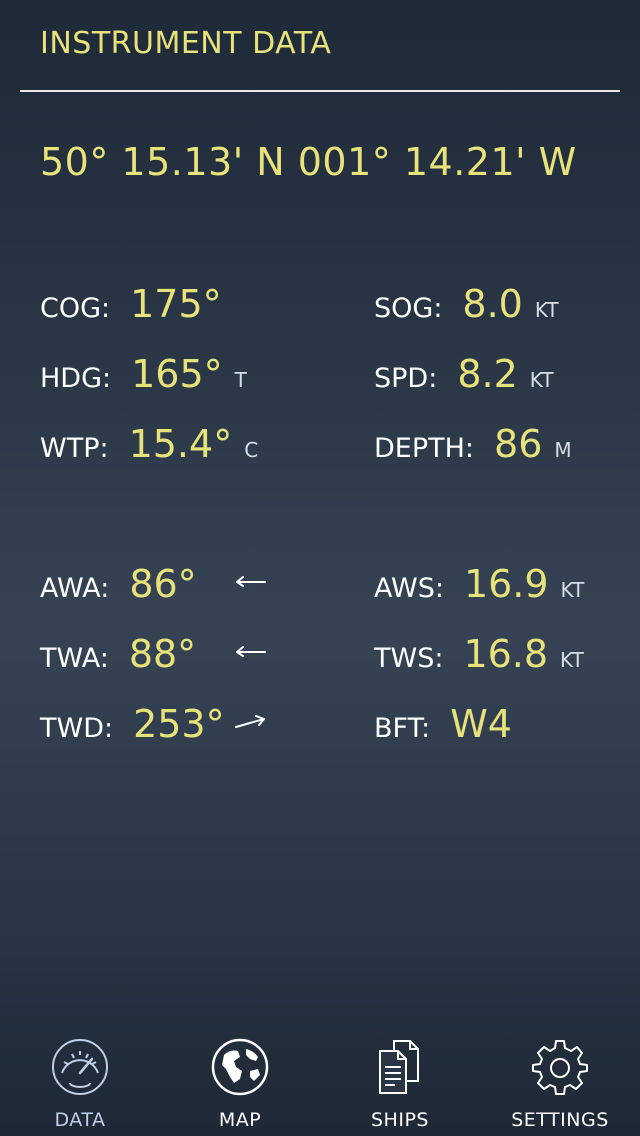 The width and height of the screenshot is (640, 1136). What do you see at coordinates (506, 584) in the screenshot?
I see `aws-value: 16.9` at bounding box center [506, 584].